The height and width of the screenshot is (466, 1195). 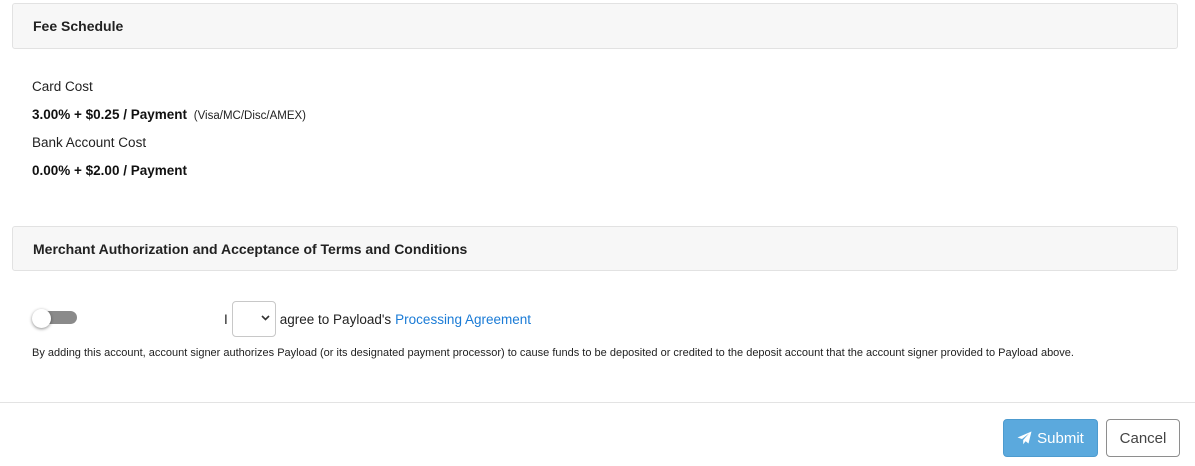 I want to click on cancel-button: Cancel, so click(x=1143, y=438).